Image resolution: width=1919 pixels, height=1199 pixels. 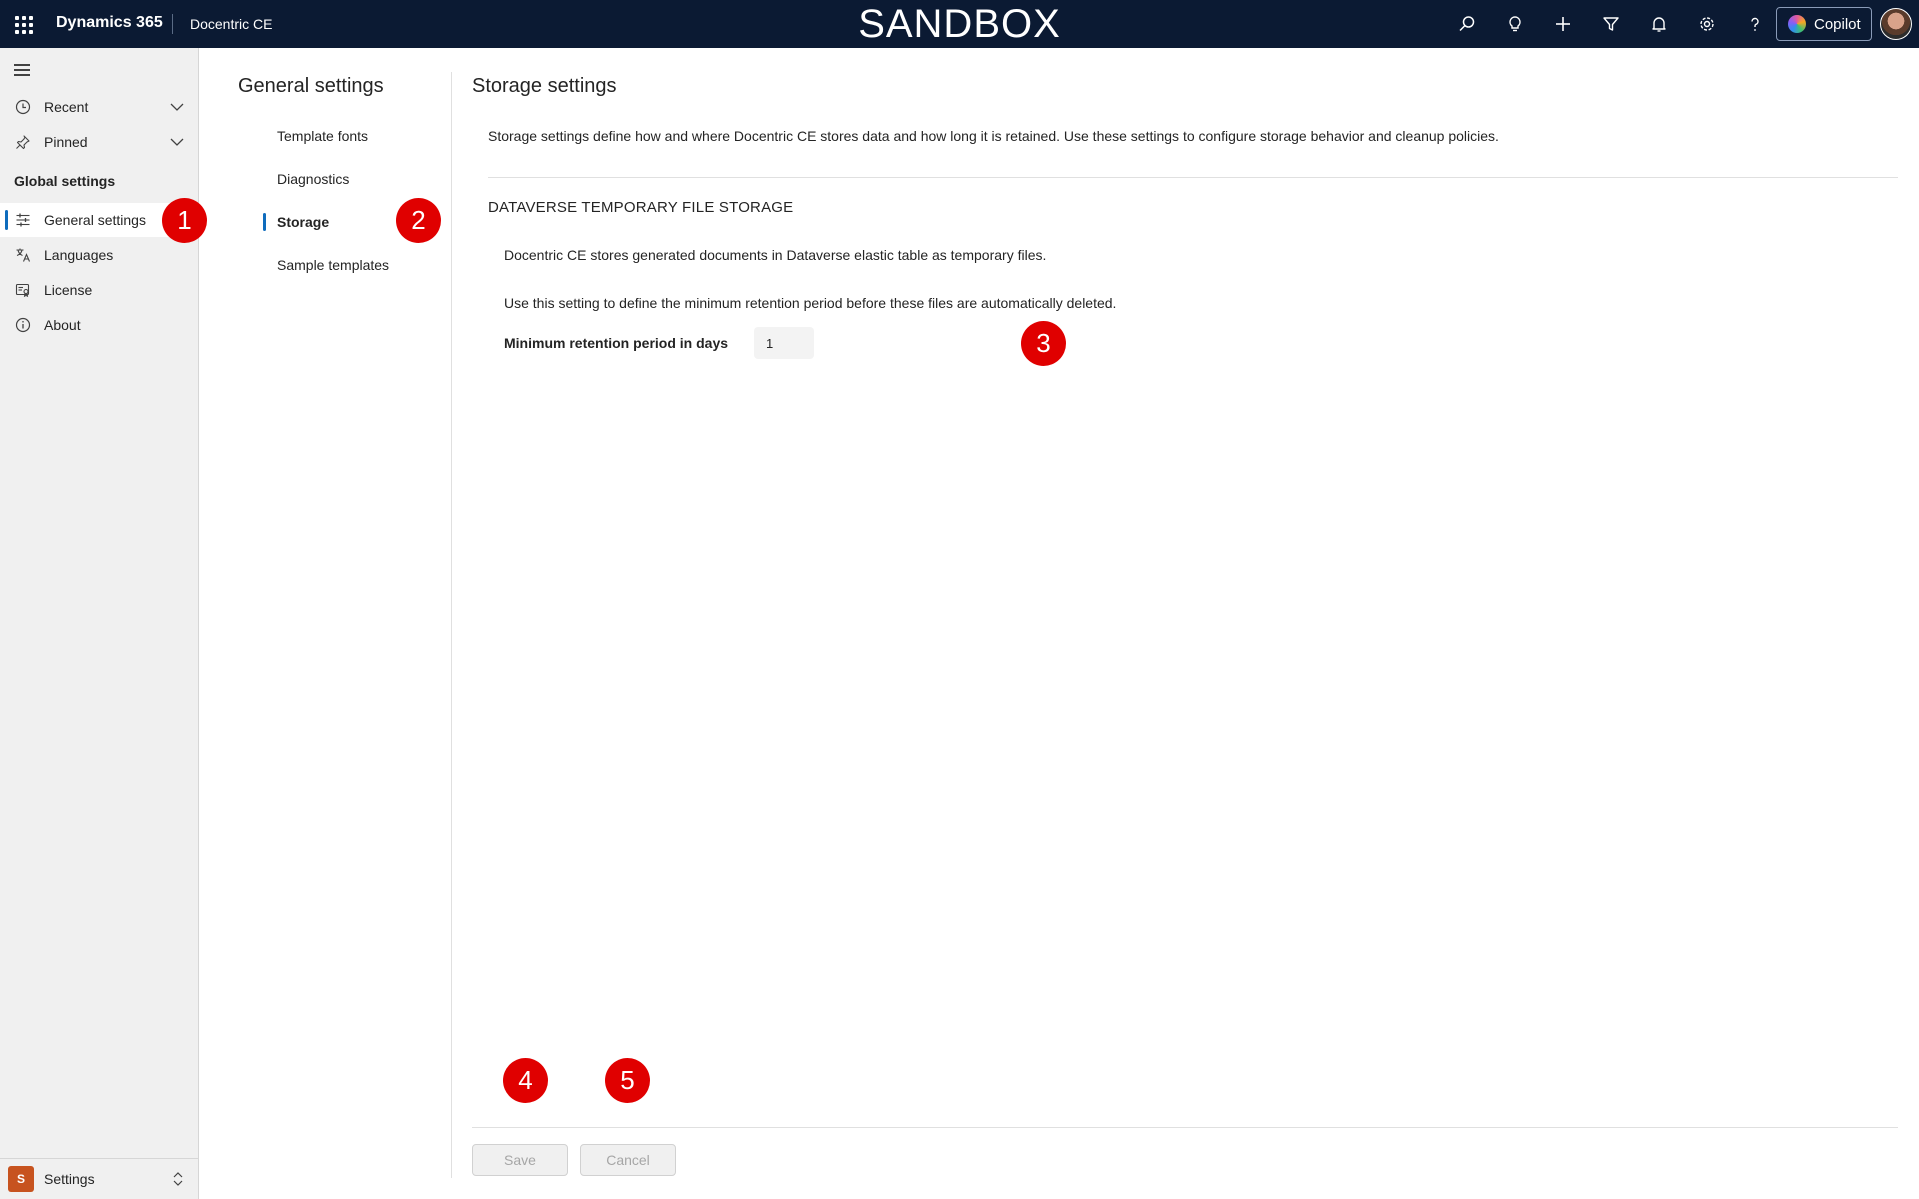 What do you see at coordinates (23, 142) in the screenshot?
I see `pin-icon` at bounding box center [23, 142].